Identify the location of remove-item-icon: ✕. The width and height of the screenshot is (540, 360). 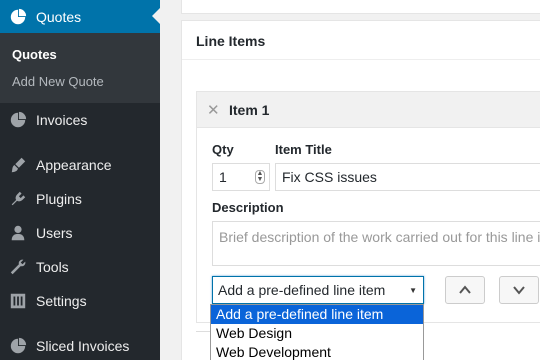
(213, 110).